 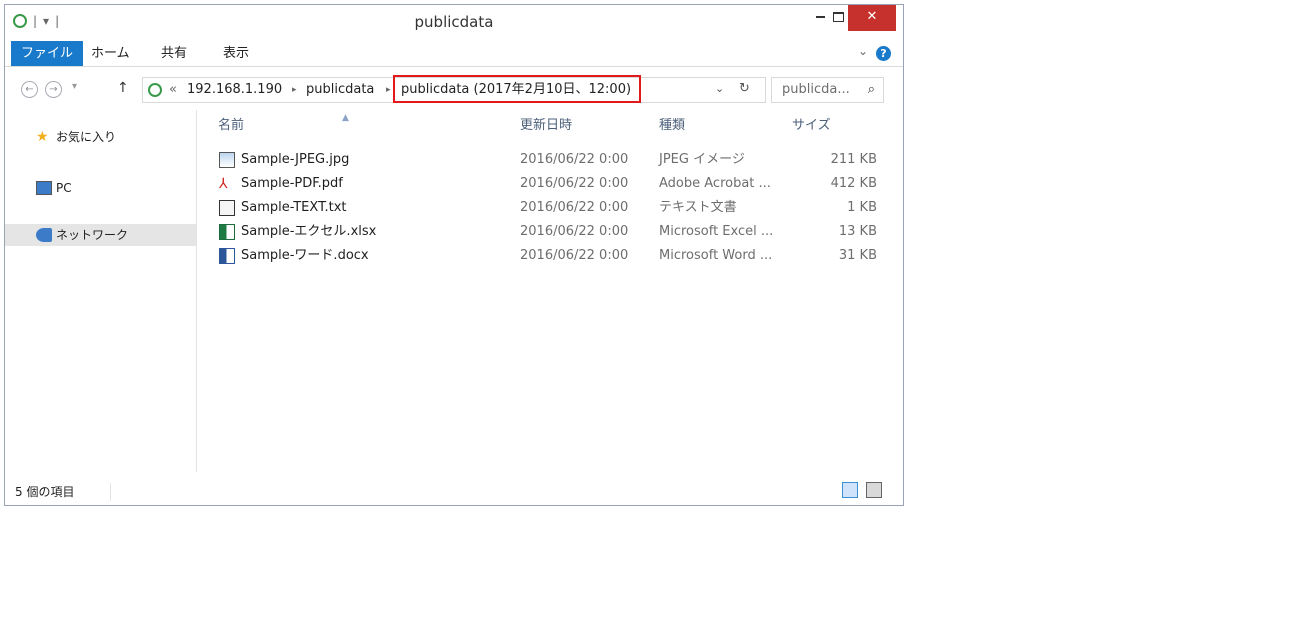 I want to click on large-icons-view-icon, so click(x=874, y=490).